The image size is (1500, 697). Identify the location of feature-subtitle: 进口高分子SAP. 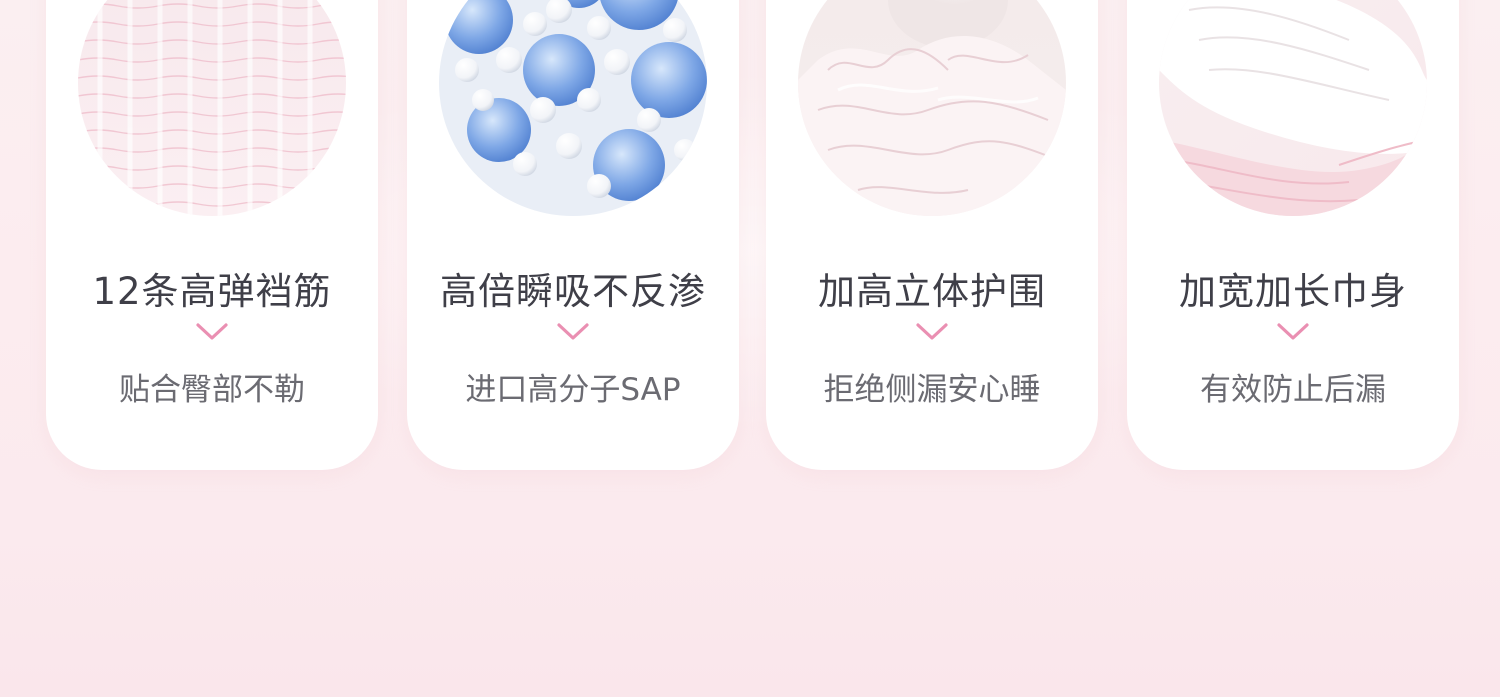
(573, 390).